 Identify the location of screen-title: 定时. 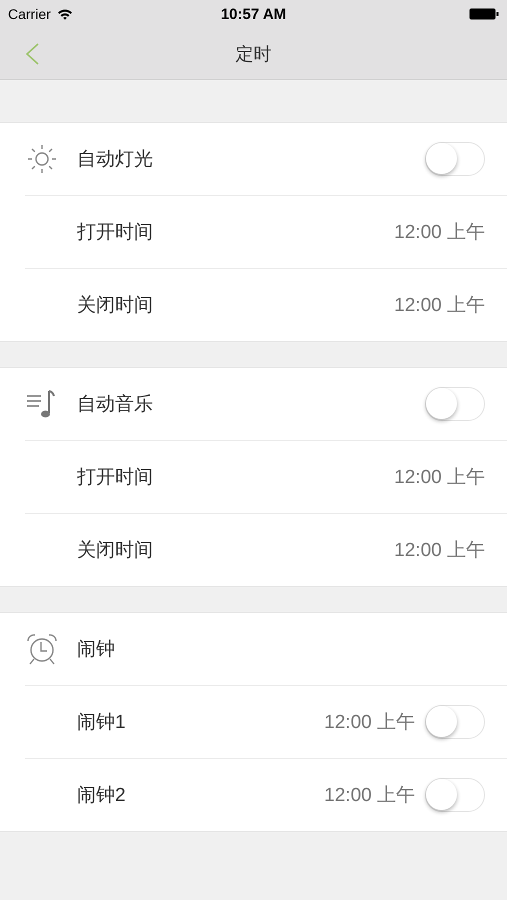
(253, 54).